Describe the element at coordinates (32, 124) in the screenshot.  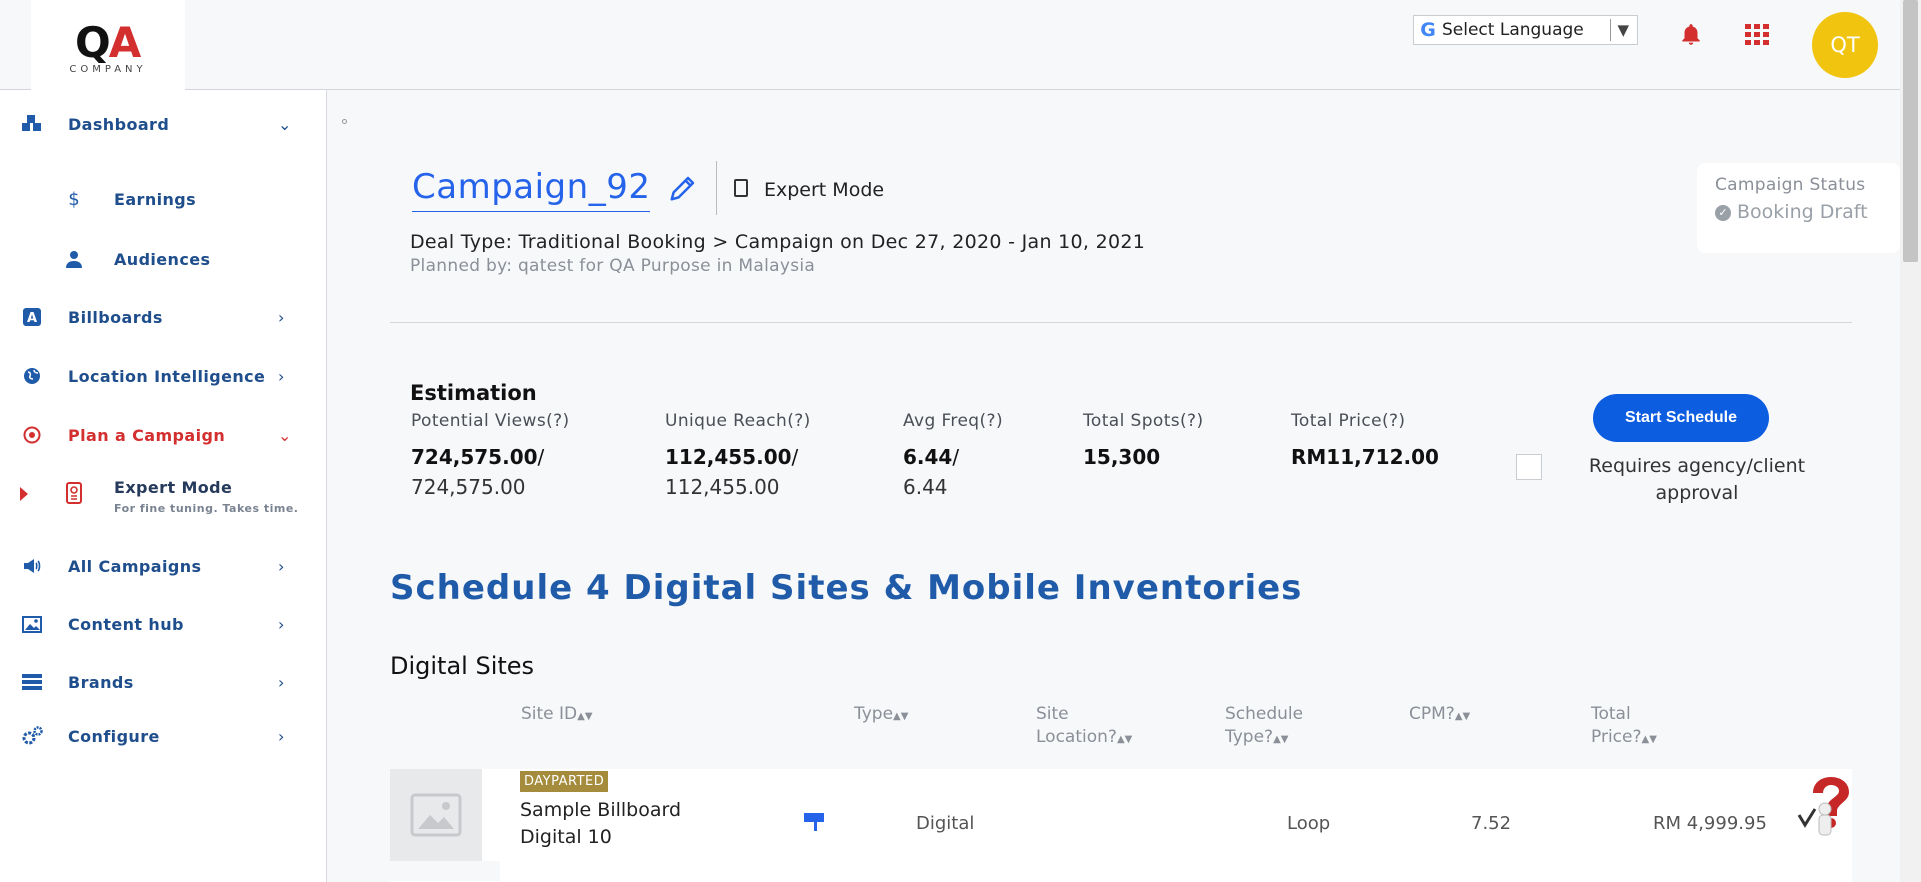
I see `cubes-icon` at that location.